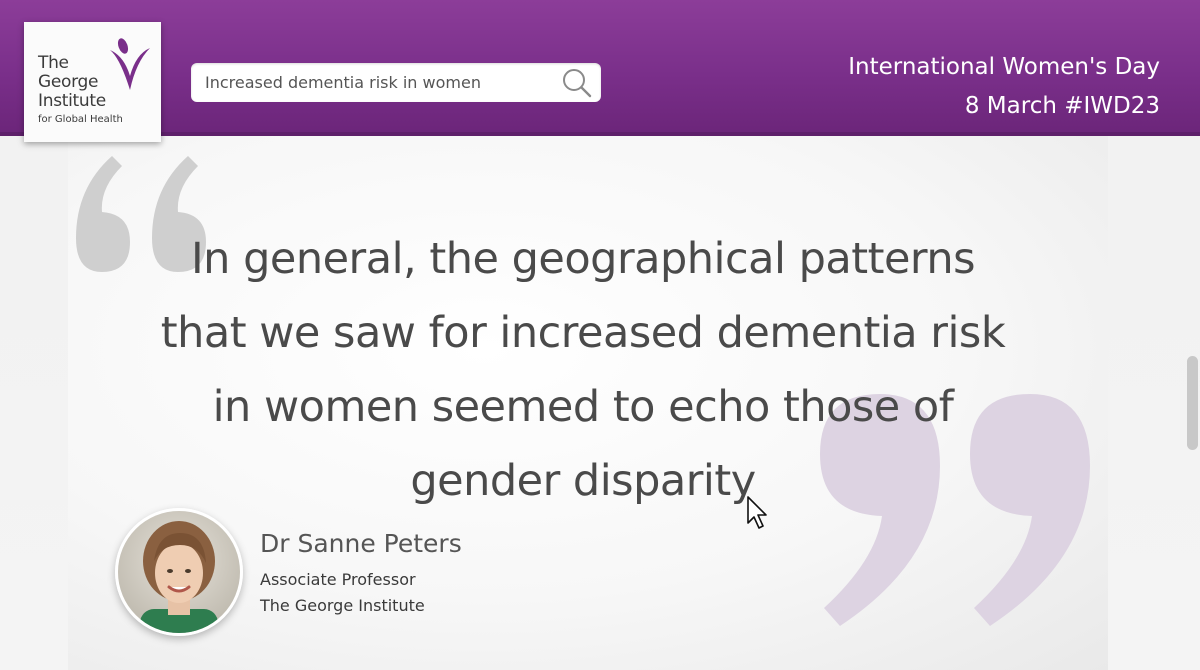  I want to click on george-institute-logo: The George Institute for Global Health, so click(92, 82).